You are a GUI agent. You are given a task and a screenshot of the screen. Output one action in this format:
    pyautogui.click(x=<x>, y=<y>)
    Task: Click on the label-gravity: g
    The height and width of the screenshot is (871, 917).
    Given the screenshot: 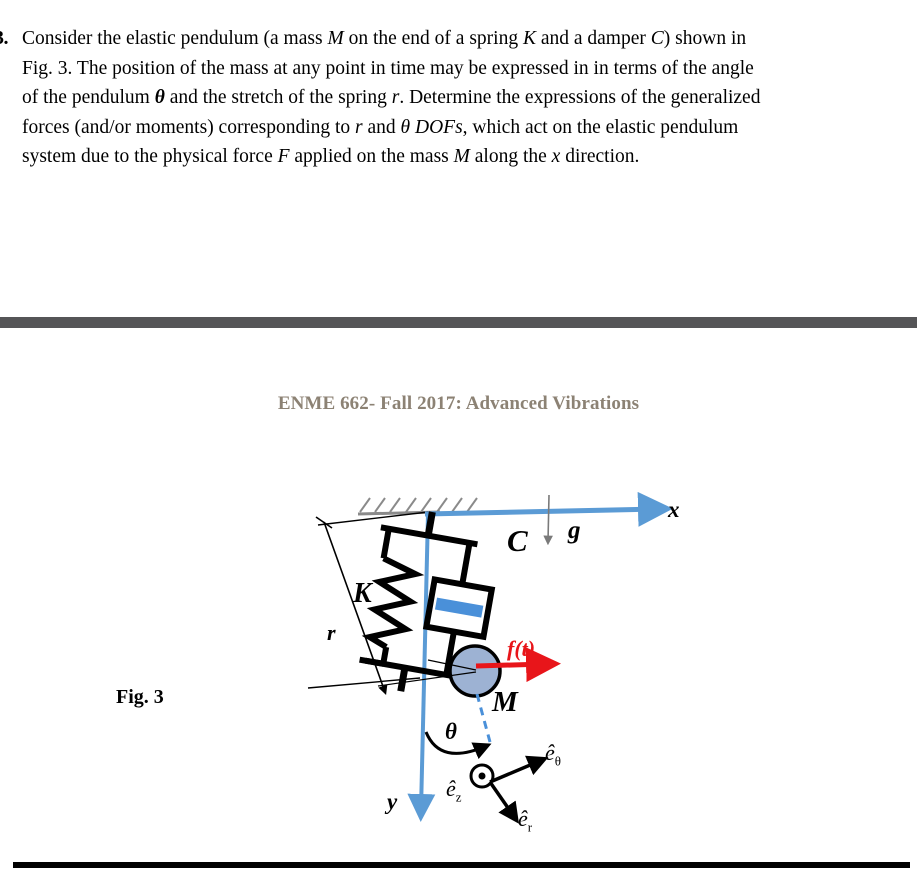 What is the action you would take?
    pyautogui.click(x=574, y=530)
    